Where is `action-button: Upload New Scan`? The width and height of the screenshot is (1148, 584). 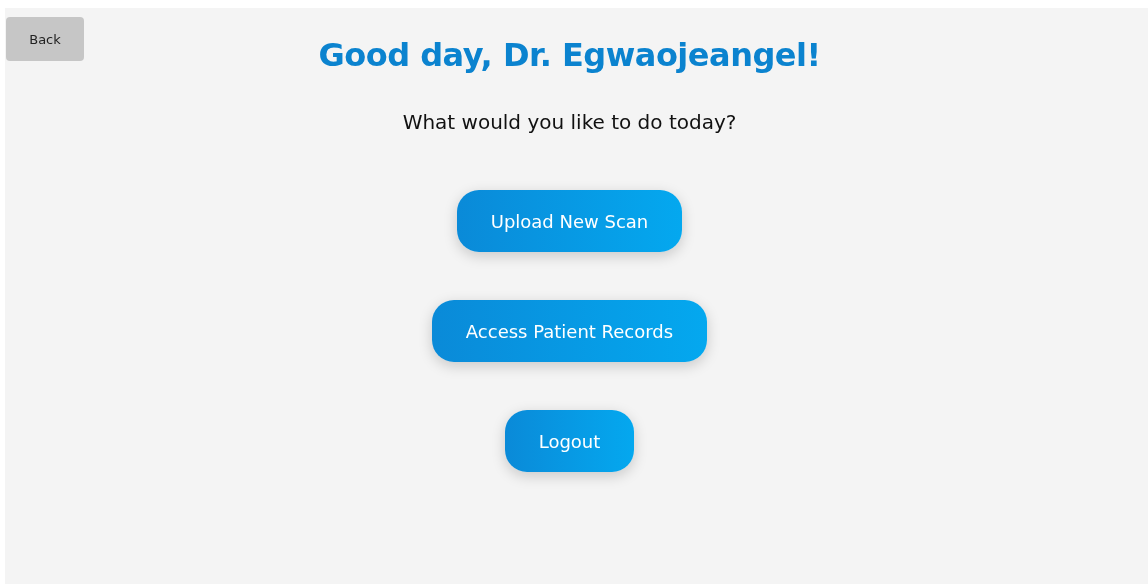 action-button: Upload New Scan is located at coordinates (569, 221).